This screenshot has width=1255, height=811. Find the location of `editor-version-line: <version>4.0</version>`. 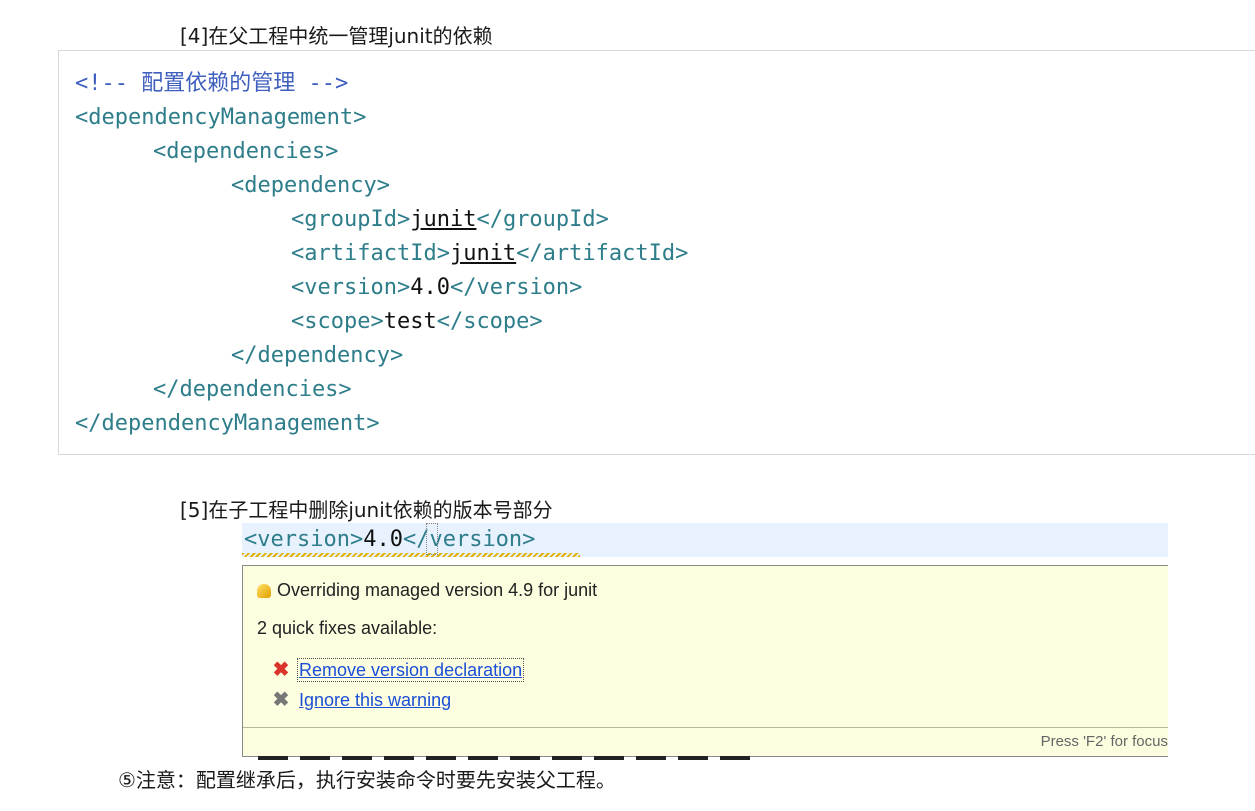

editor-version-line: <version>4.0</version> is located at coordinates (705, 540).